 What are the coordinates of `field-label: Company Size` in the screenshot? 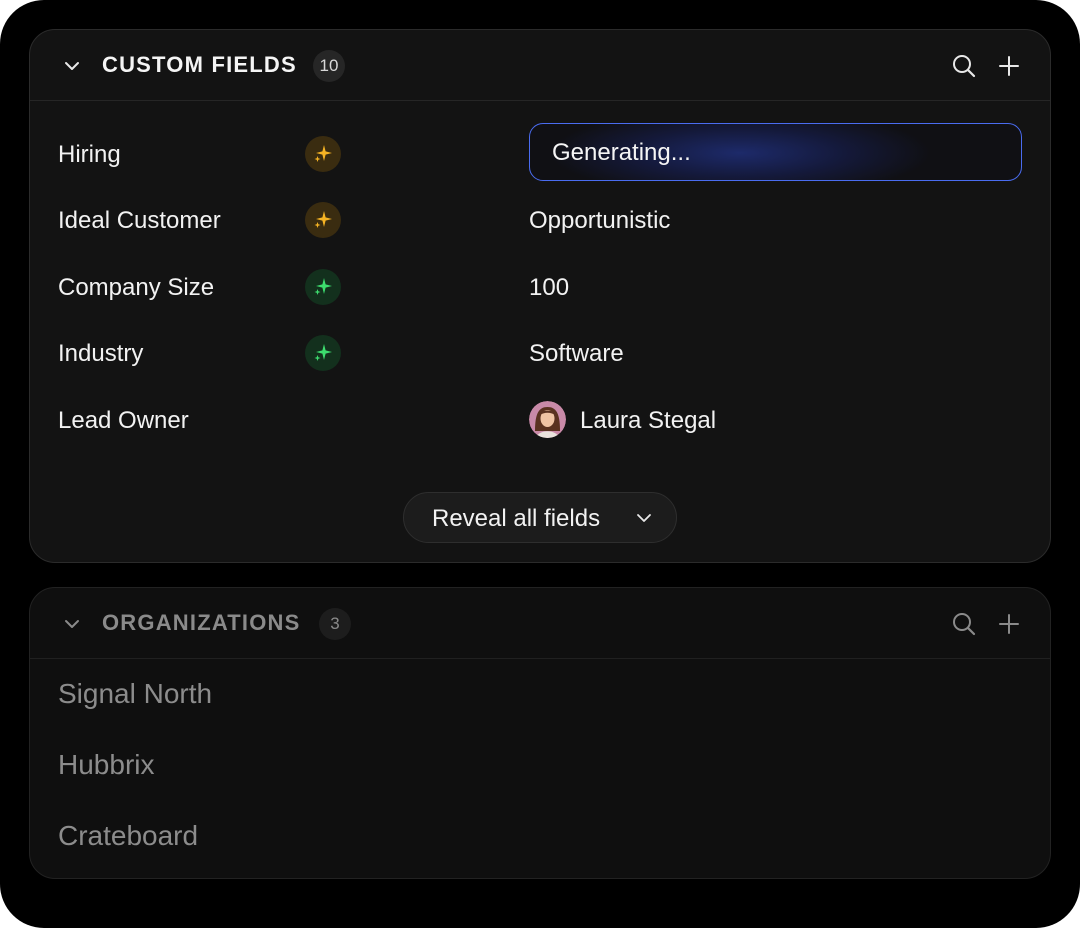 It's located at (136, 287).